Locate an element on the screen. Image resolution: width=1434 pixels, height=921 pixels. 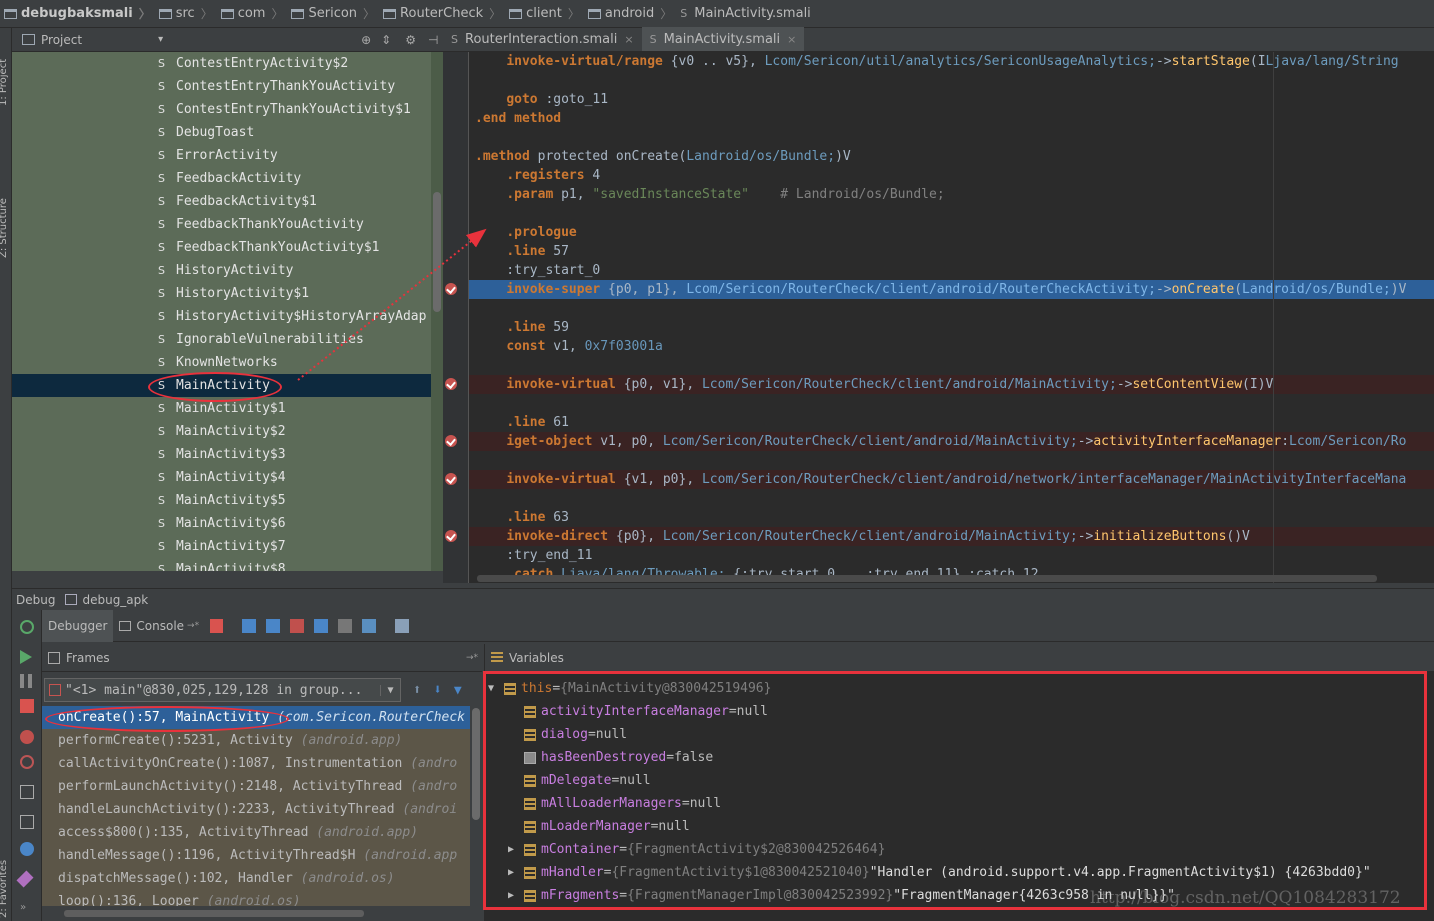
resume-icon is located at coordinates (26, 657).